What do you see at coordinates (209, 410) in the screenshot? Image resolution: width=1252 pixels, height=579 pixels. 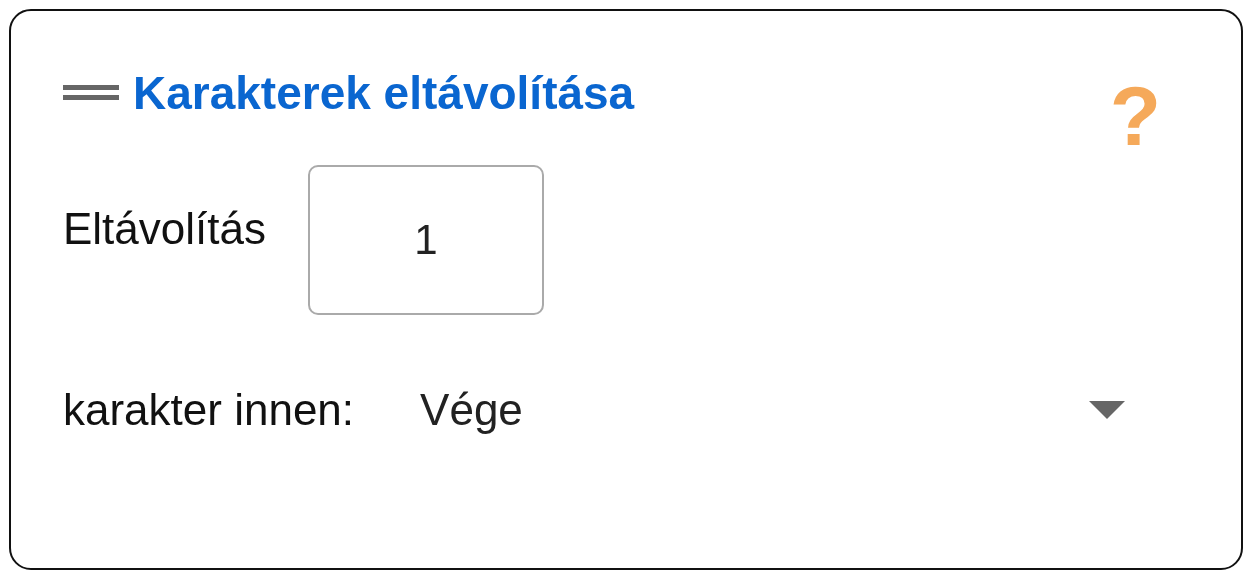 I see `field-label: karakter innen:` at bounding box center [209, 410].